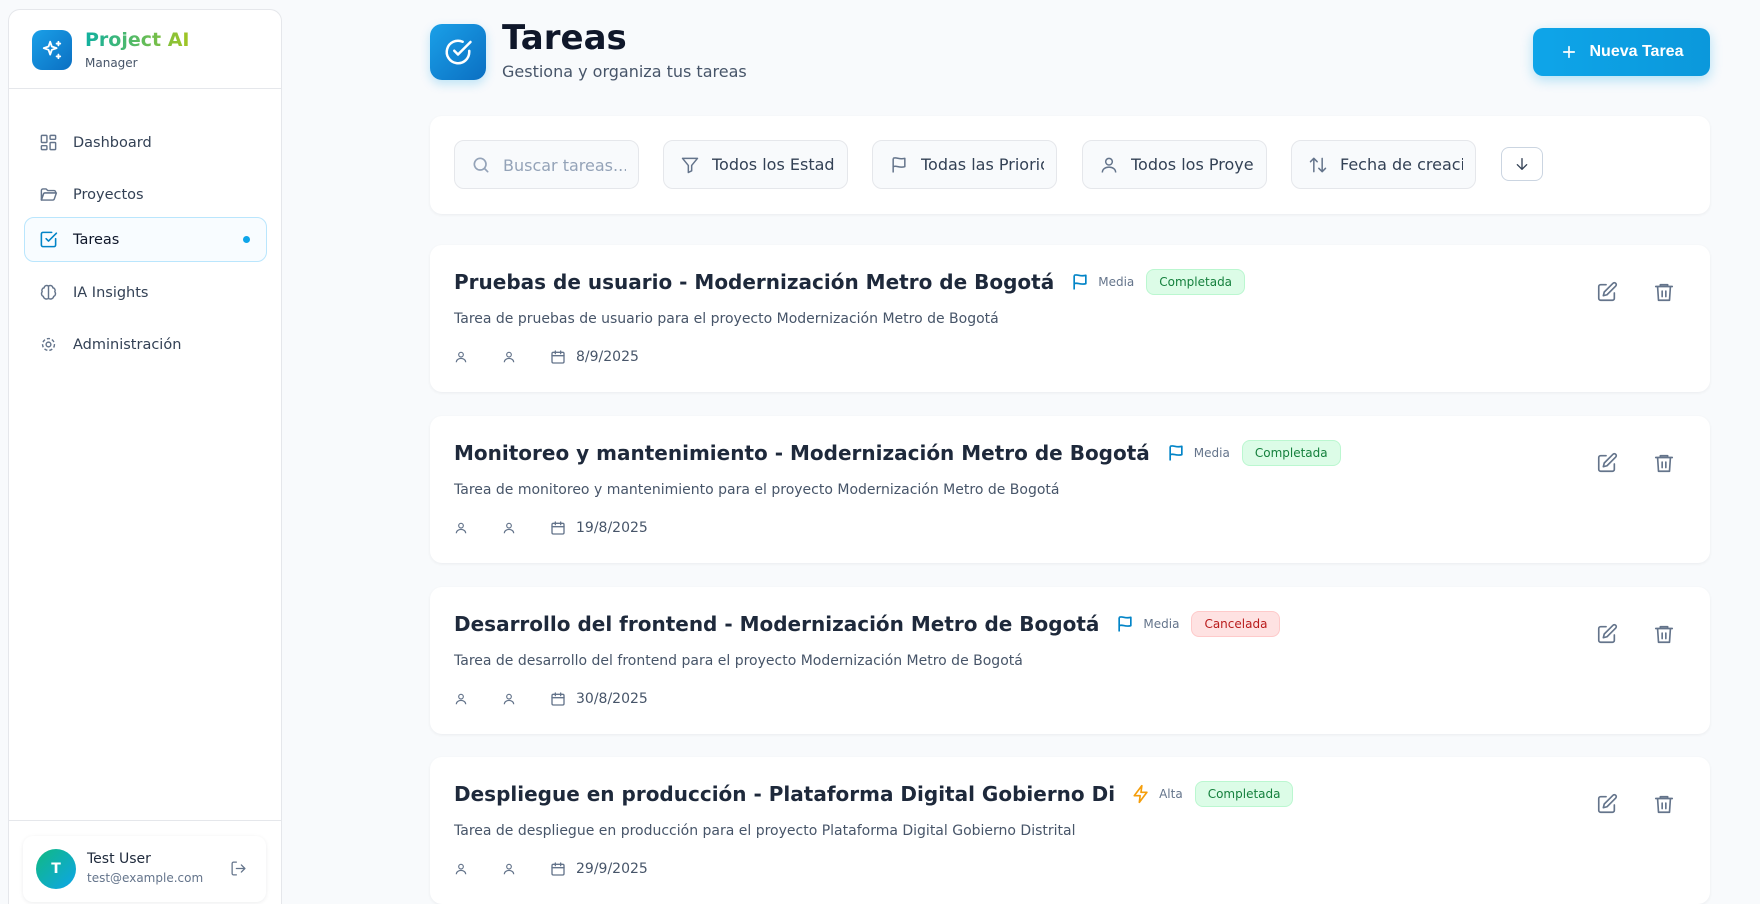 This screenshot has width=1760, height=904. I want to click on dashboard-grid-icon, so click(48, 142).